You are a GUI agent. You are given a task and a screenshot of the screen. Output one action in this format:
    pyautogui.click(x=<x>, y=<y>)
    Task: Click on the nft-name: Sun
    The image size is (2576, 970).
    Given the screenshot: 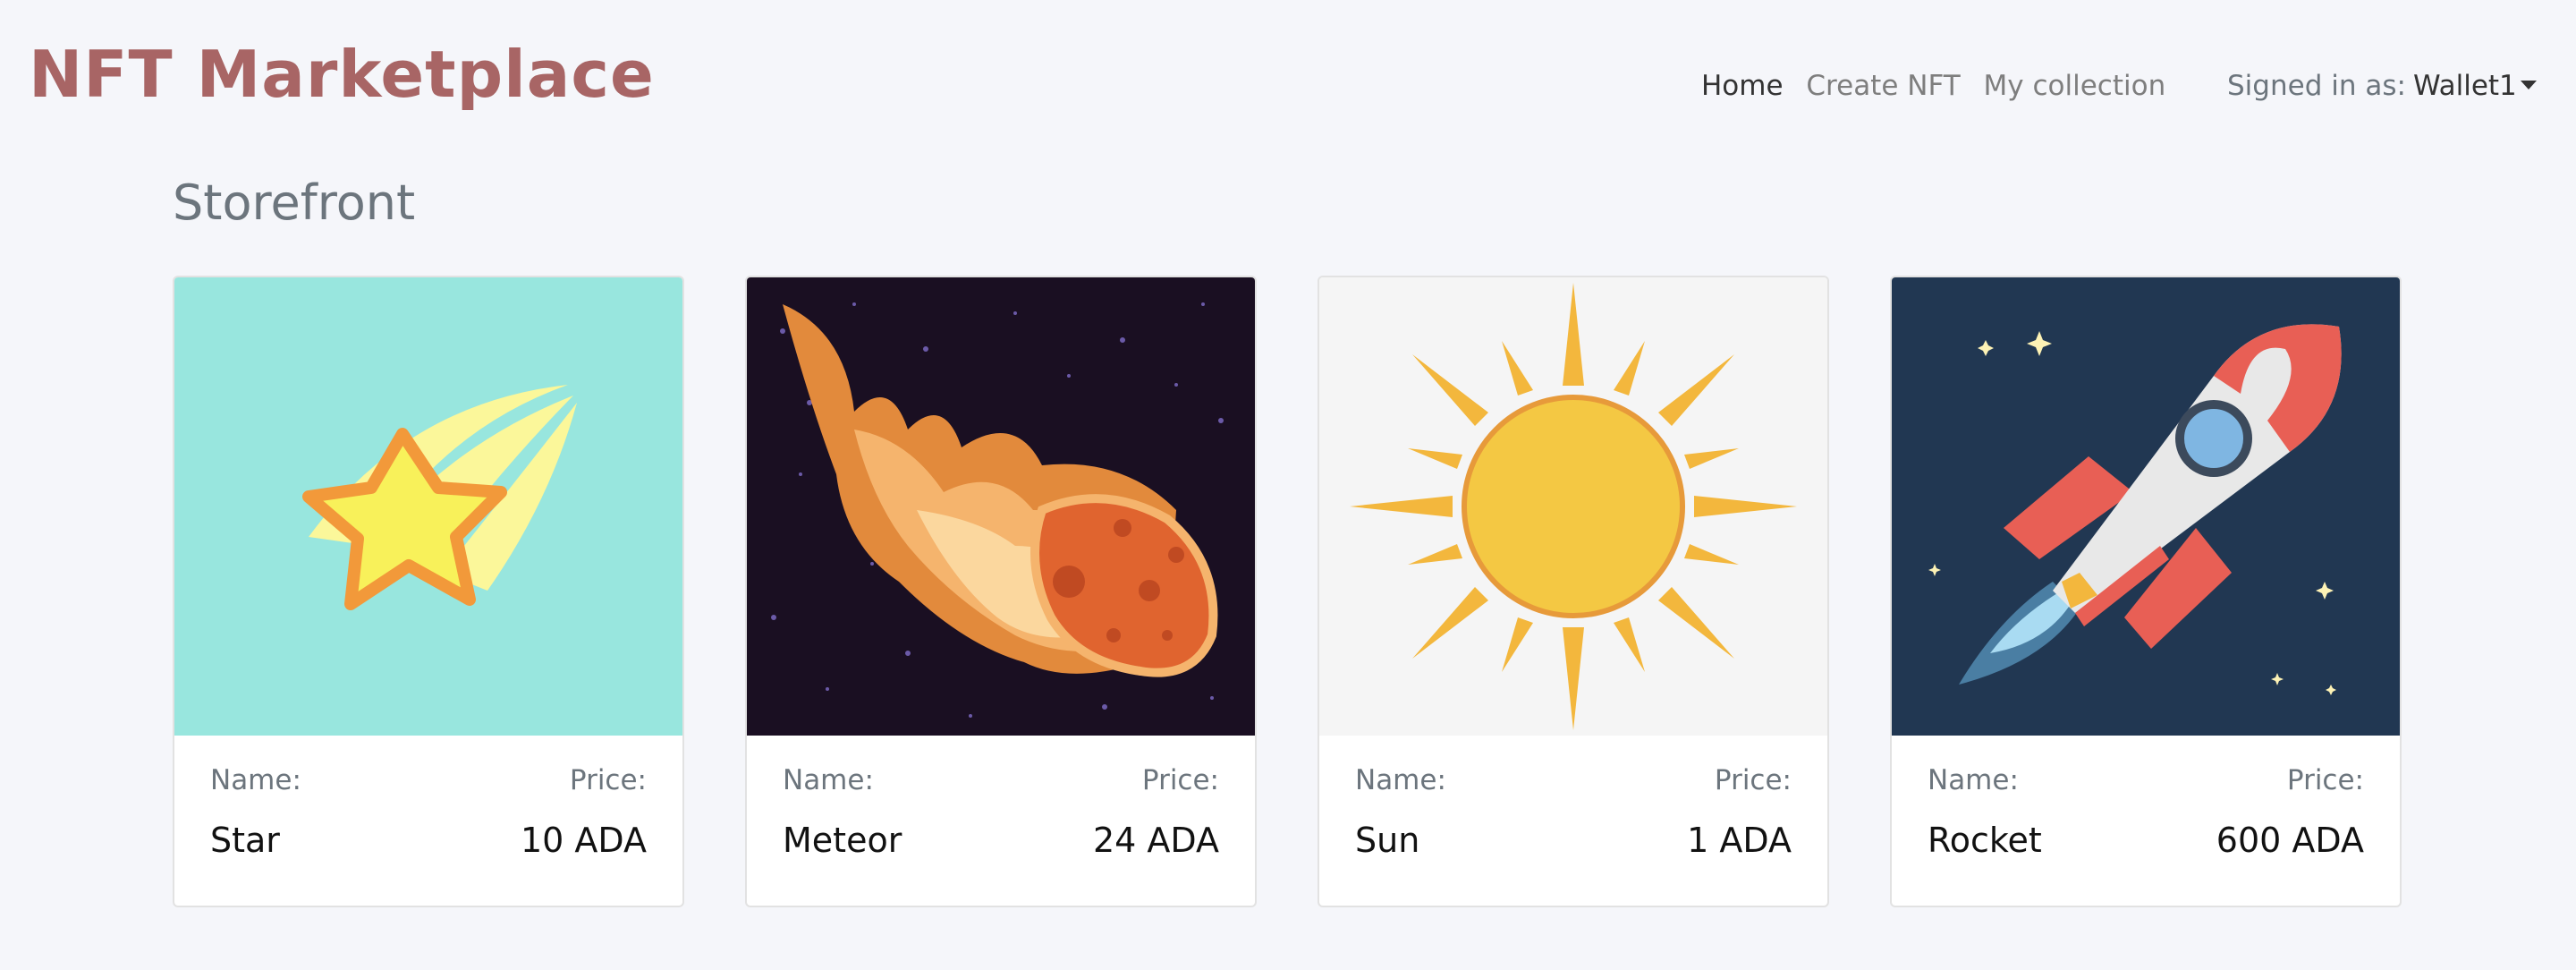 What is the action you would take?
    pyautogui.click(x=1387, y=840)
    